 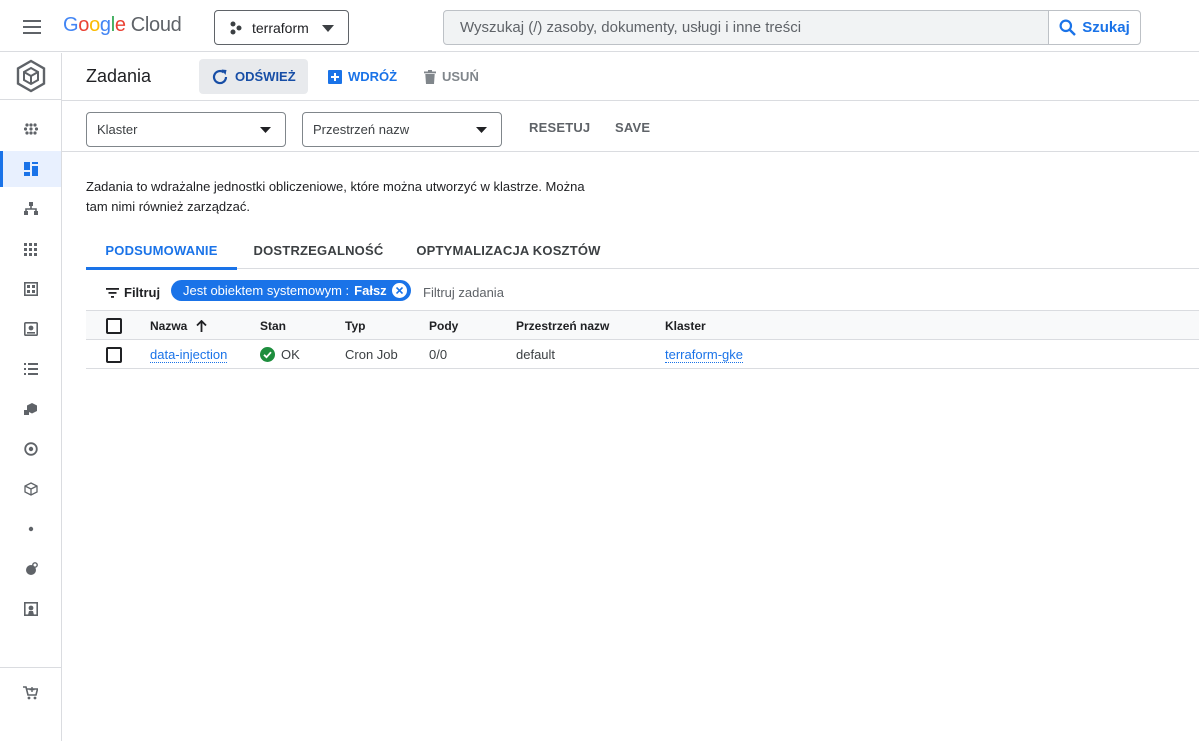 I want to click on kubernetes-hexagon-icon, so click(x=31, y=76).